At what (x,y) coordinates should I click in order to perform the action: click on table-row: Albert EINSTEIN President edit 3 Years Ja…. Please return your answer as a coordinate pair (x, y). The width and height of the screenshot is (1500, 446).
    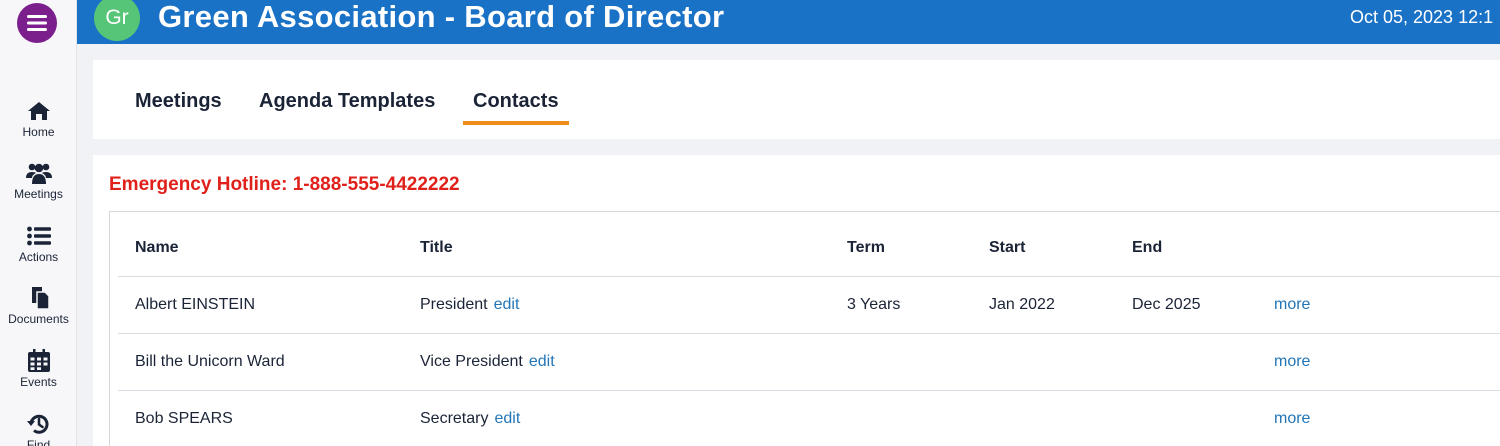
    Looking at the image, I should click on (809, 305).